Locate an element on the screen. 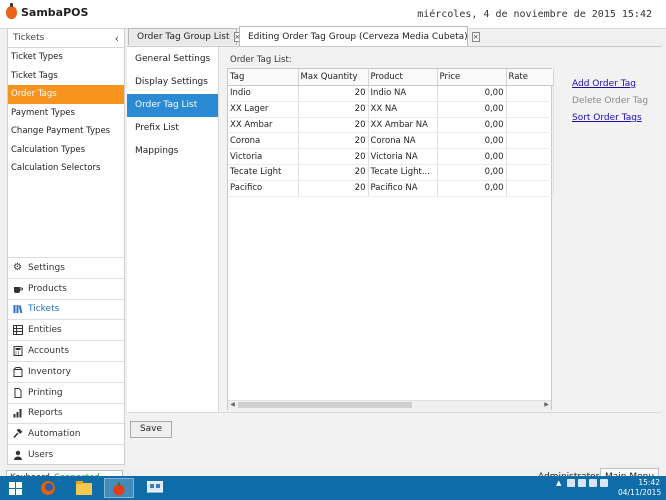  cell-tag: XX Lager is located at coordinates (263, 109).